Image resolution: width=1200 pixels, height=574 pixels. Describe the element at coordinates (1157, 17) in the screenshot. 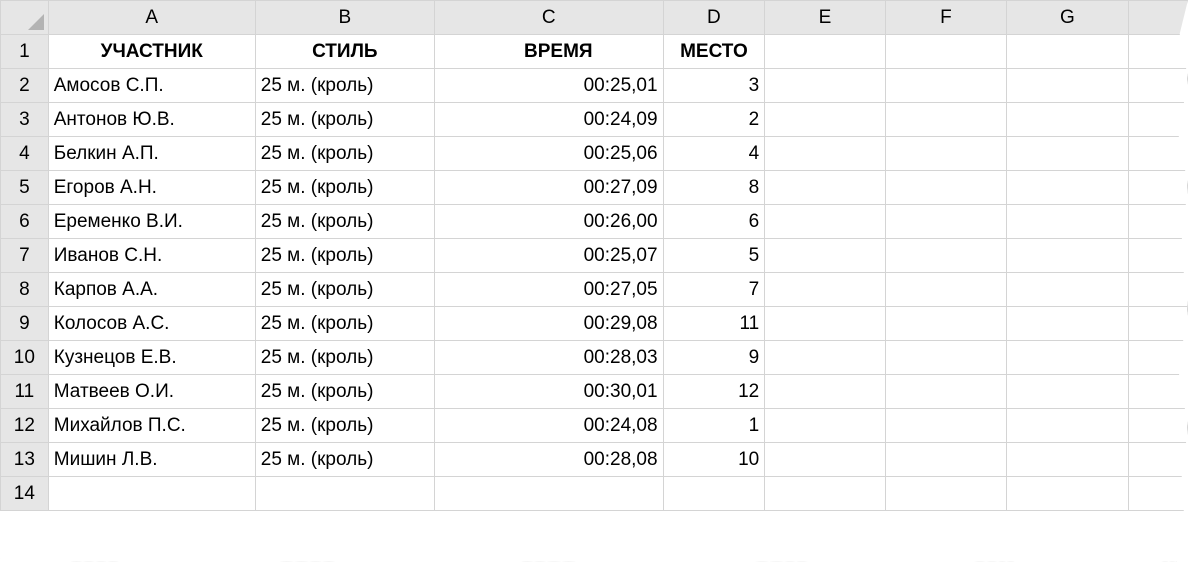

I see `column-header-h` at that location.